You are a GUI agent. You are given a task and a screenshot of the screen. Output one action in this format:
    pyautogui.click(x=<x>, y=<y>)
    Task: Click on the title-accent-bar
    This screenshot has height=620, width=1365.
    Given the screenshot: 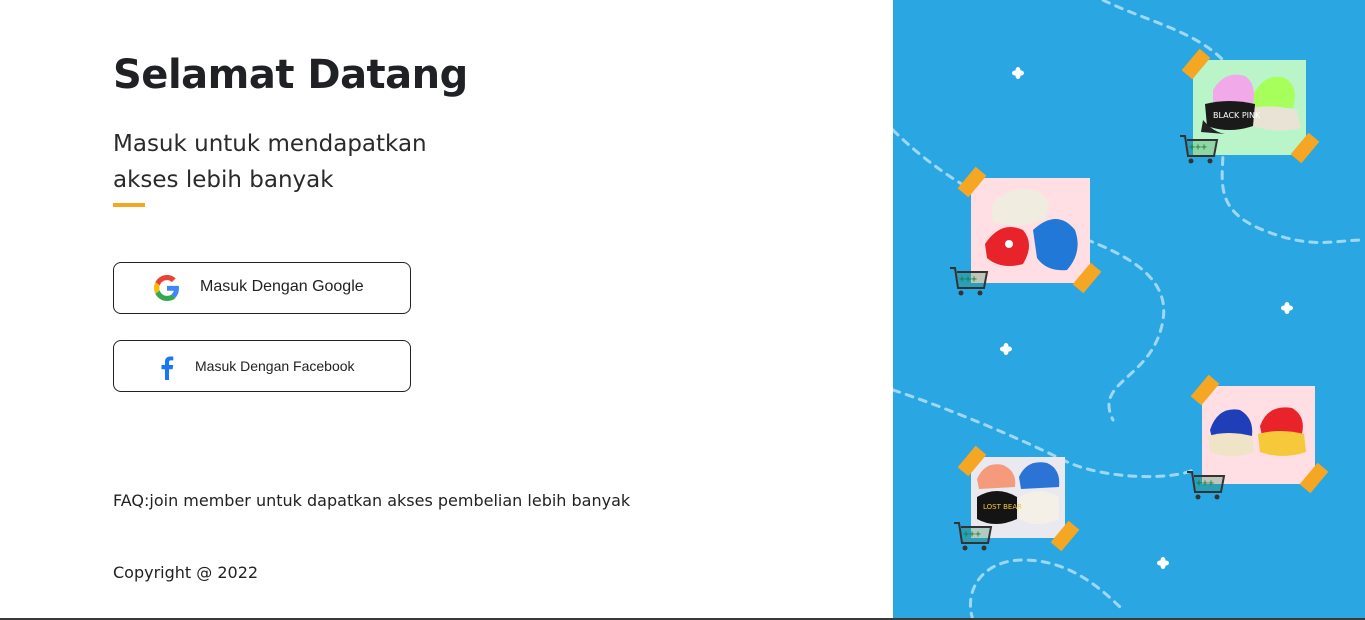 What is the action you would take?
    pyautogui.click(x=129, y=205)
    